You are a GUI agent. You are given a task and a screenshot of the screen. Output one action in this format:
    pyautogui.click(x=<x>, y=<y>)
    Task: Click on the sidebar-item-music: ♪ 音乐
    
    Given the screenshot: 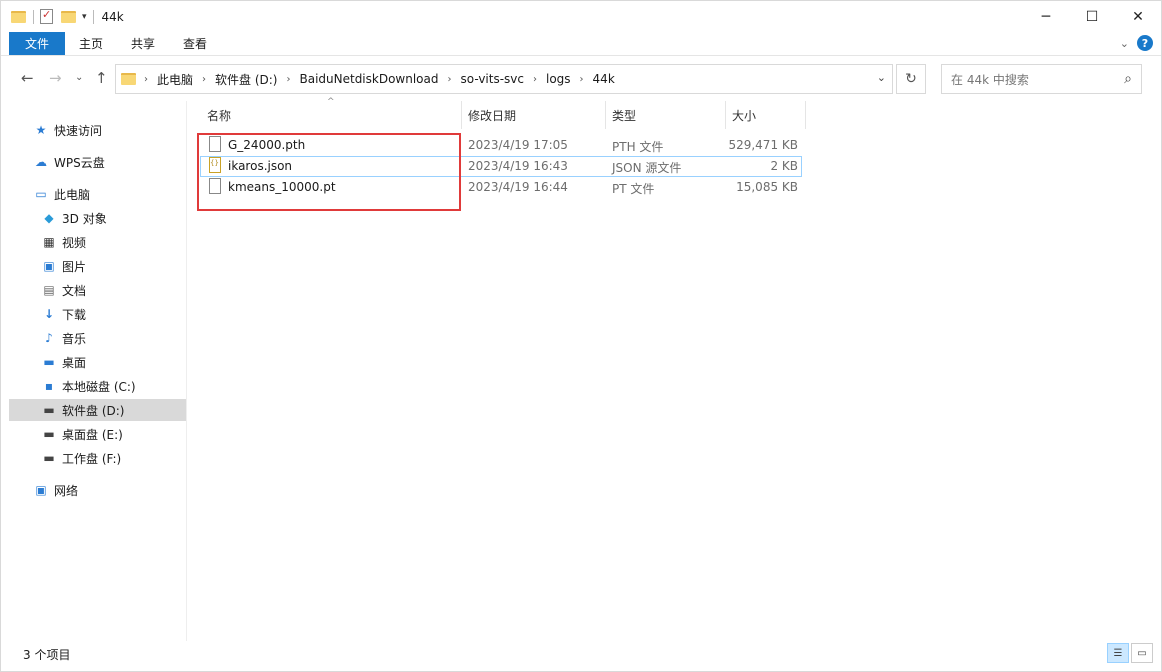 What is the action you would take?
    pyautogui.click(x=63, y=338)
    